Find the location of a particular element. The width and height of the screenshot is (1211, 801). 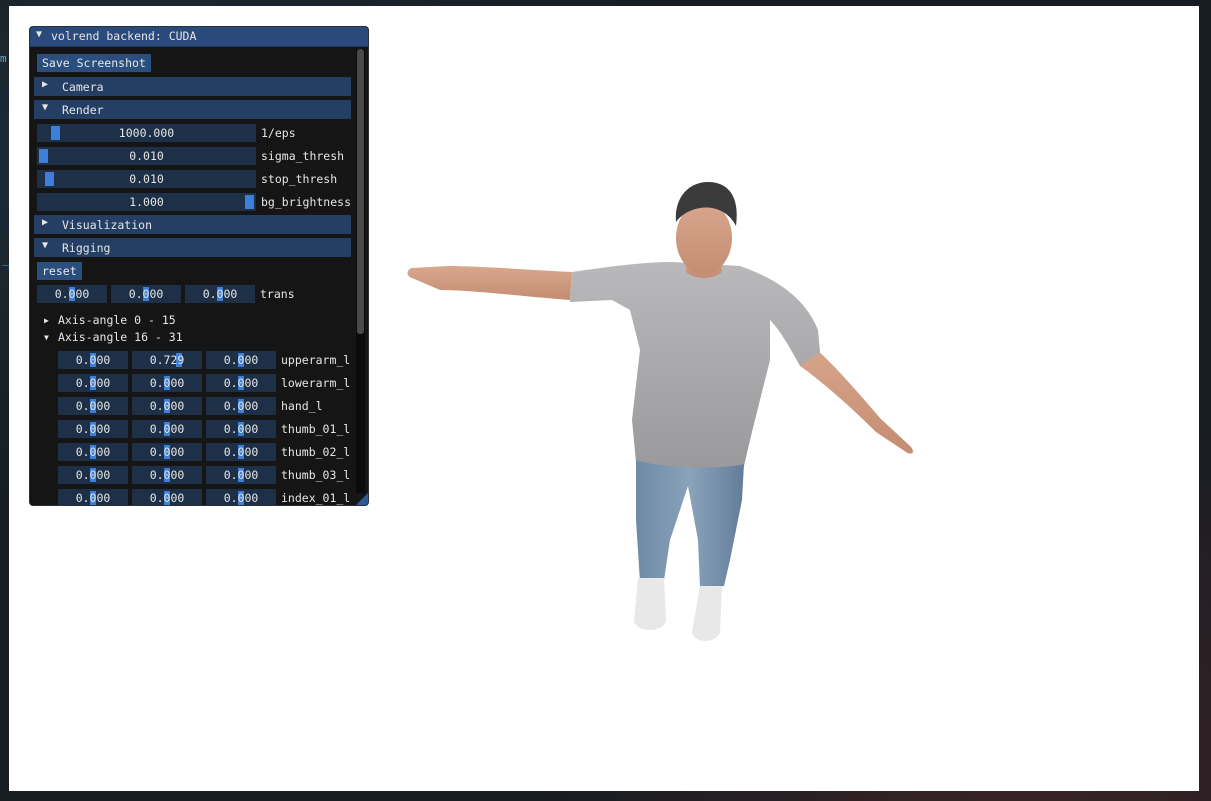

section-visualization-label: Visualization is located at coordinates (107, 225).